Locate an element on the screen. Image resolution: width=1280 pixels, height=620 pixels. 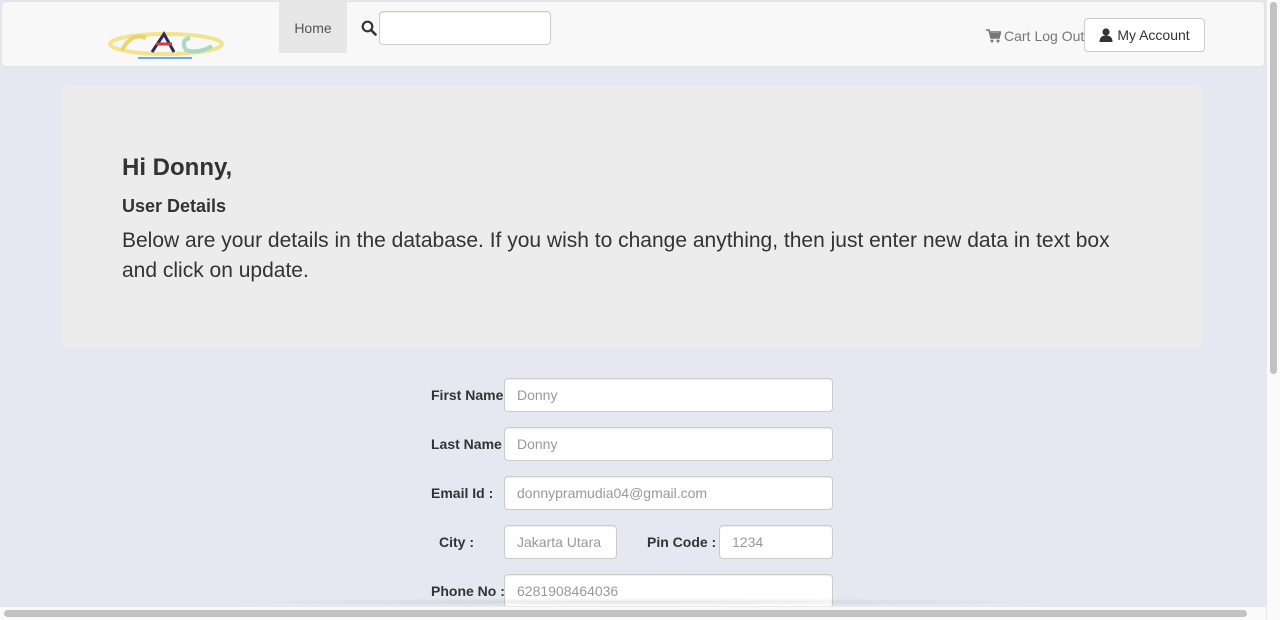
city-field is located at coordinates (560, 542).